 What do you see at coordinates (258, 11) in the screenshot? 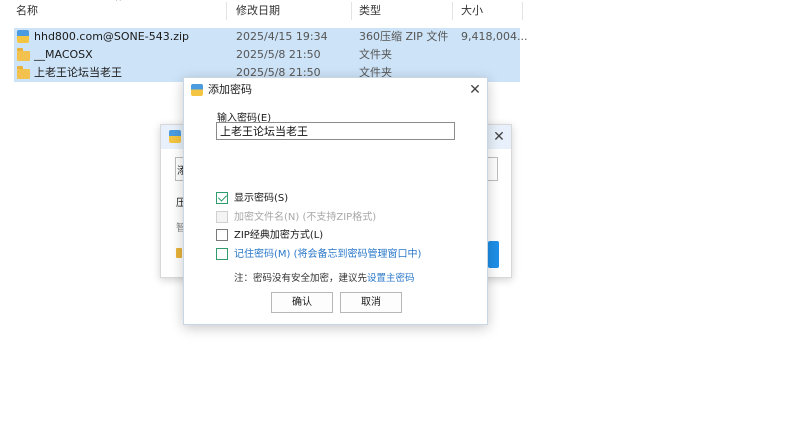
I see `column-header-modified: 修改日期` at bounding box center [258, 11].